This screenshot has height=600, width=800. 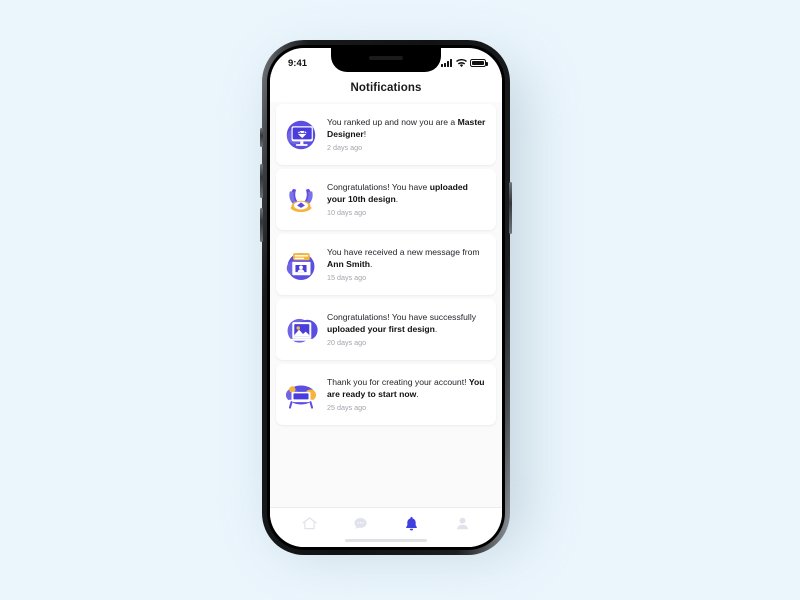 I want to click on desktop-gem-icon, so click(x=301, y=135).